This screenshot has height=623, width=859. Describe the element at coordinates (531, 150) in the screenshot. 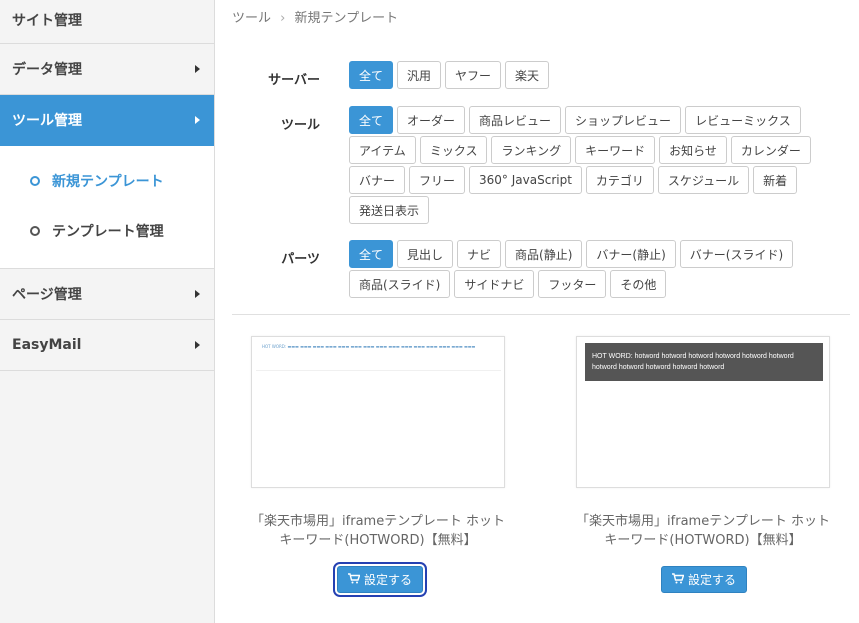

I see `tool-filter-option: ランキング` at that location.